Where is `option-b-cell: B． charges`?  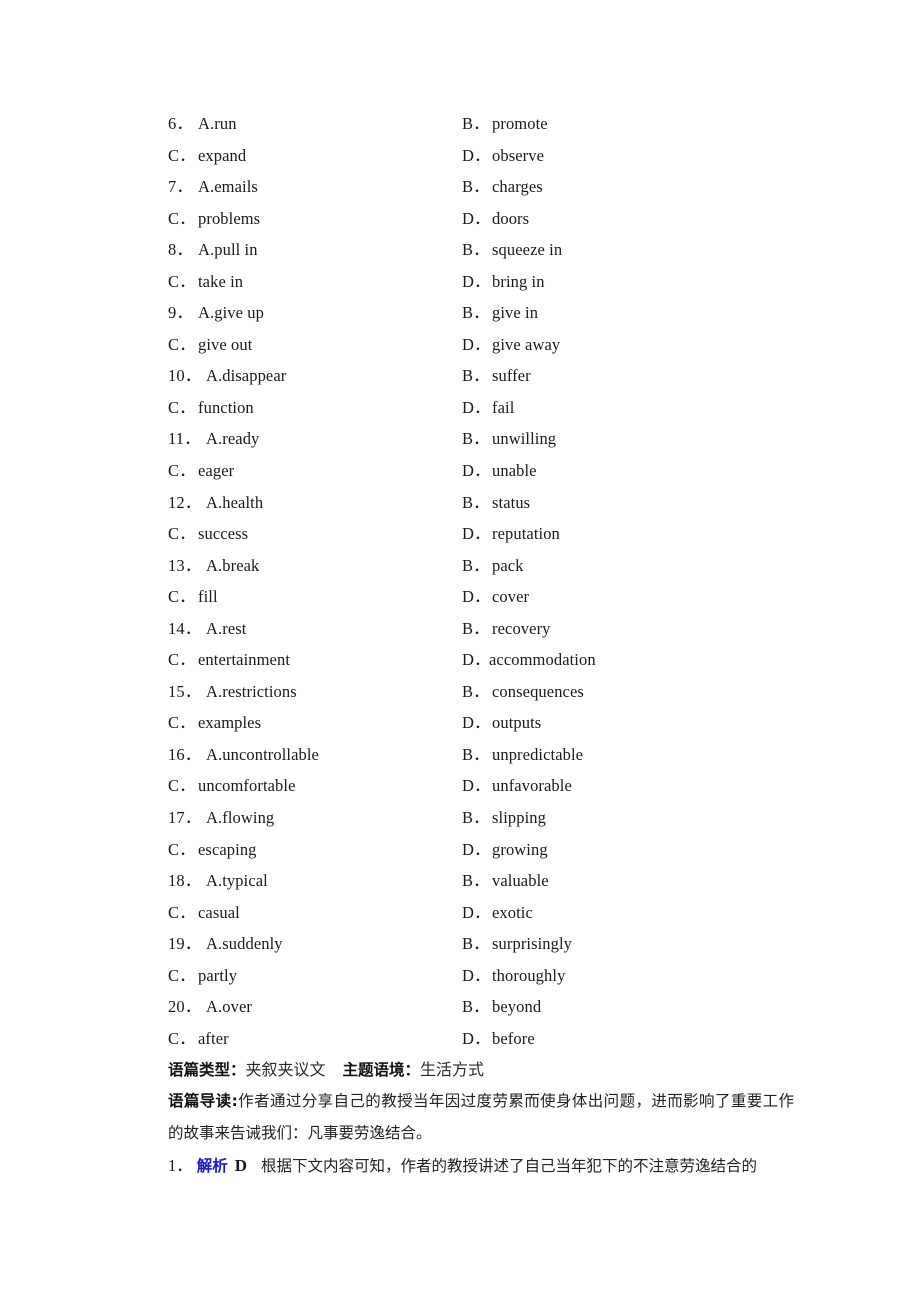 option-b-cell: B． charges is located at coordinates (502, 187).